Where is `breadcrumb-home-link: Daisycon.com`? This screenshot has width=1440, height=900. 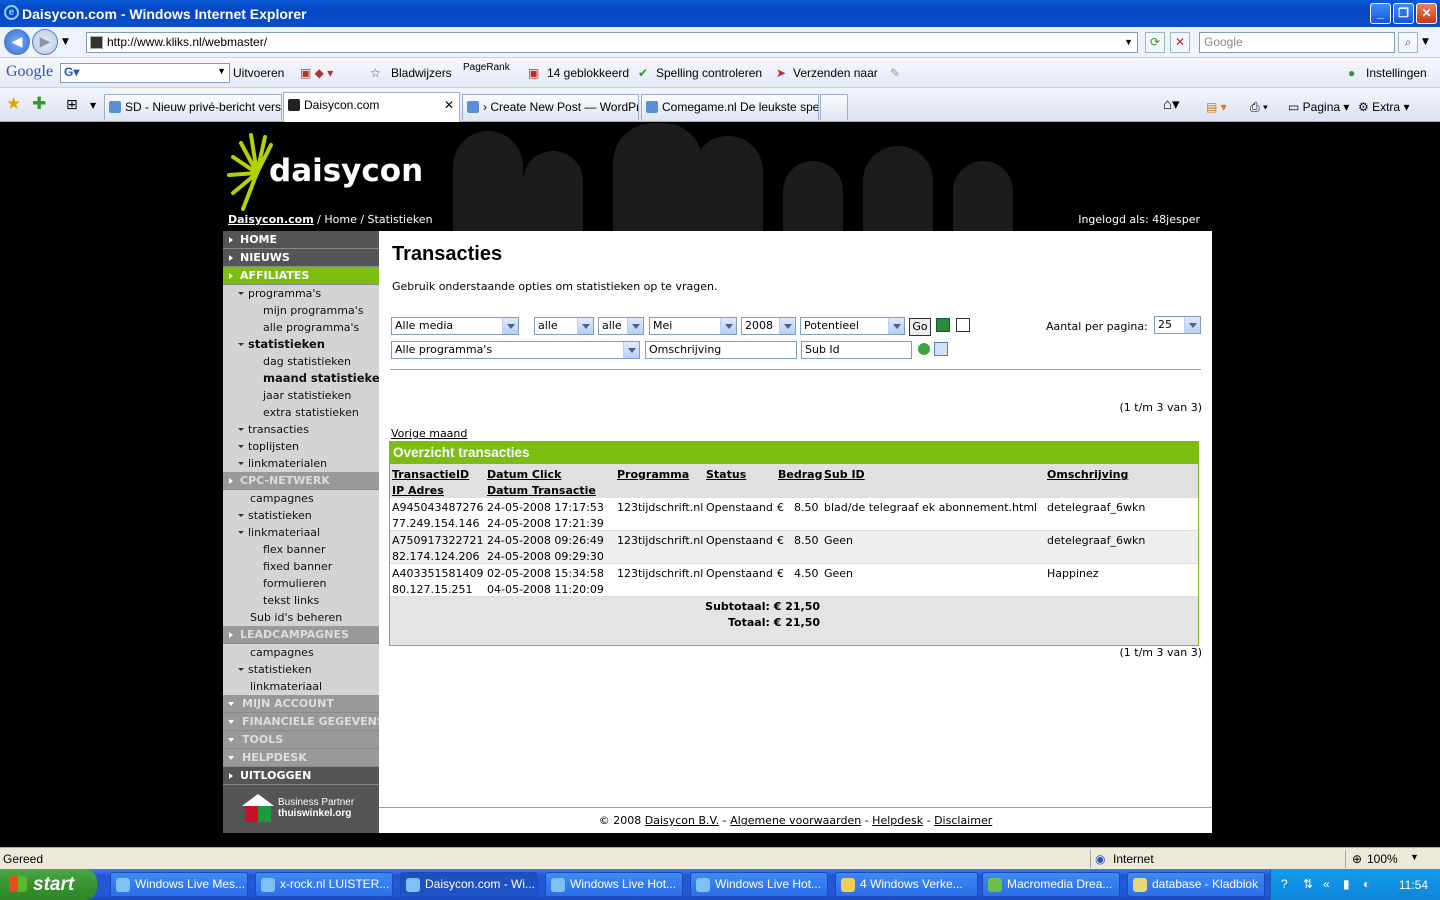 breadcrumb-home-link: Daisycon.com is located at coordinates (271, 219).